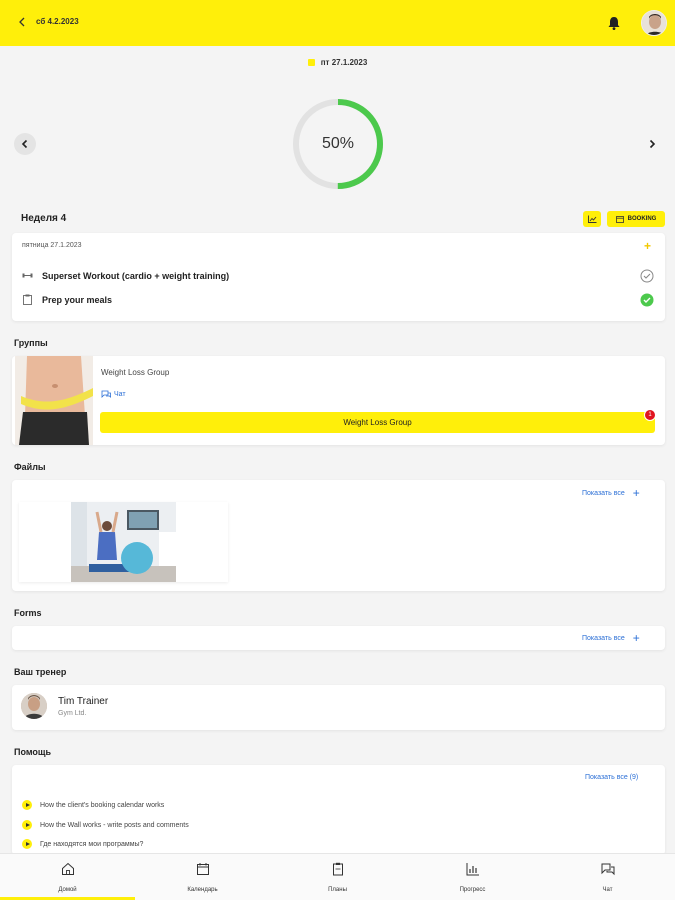  What do you see at coordinates (472, 869) in the screenshot?
I see `progress-chart-icon` at bounding box center [472, 869].